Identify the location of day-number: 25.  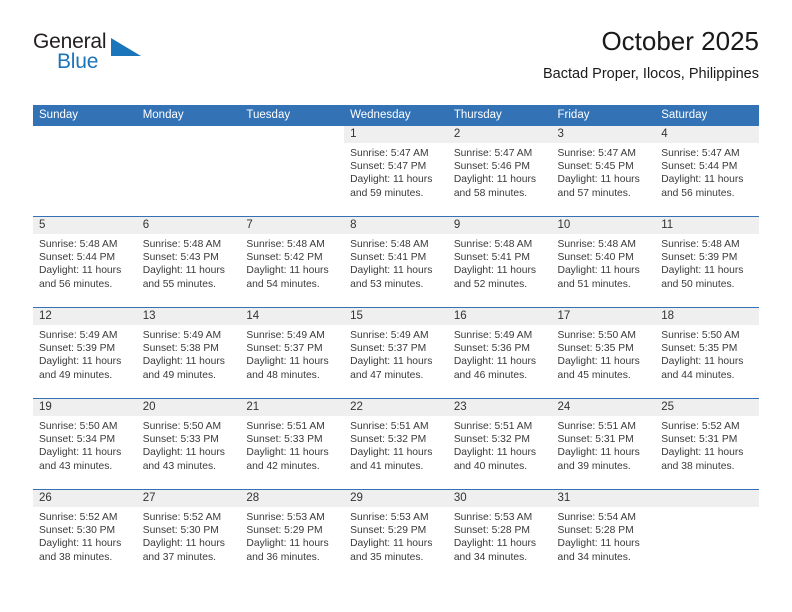
(707, 407).